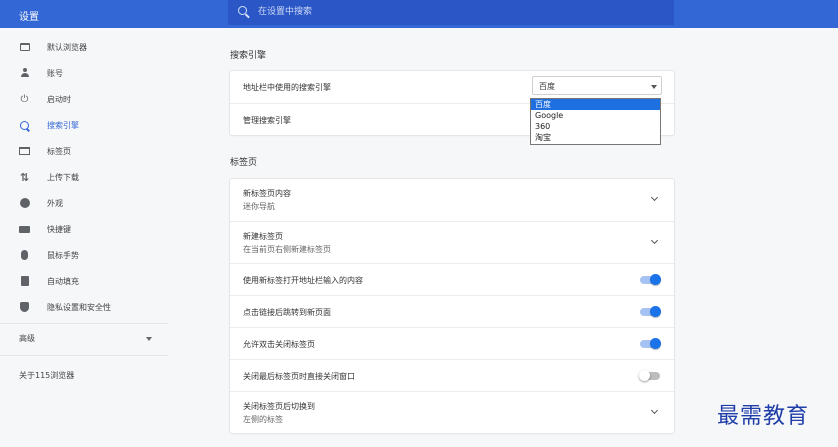 This screenshot has width=838, height=447. What do you see at coordinates (84, 151) in the screenshot?
I see `sidebar-item-tabs: 标签页` at bounding box center [84, 151].